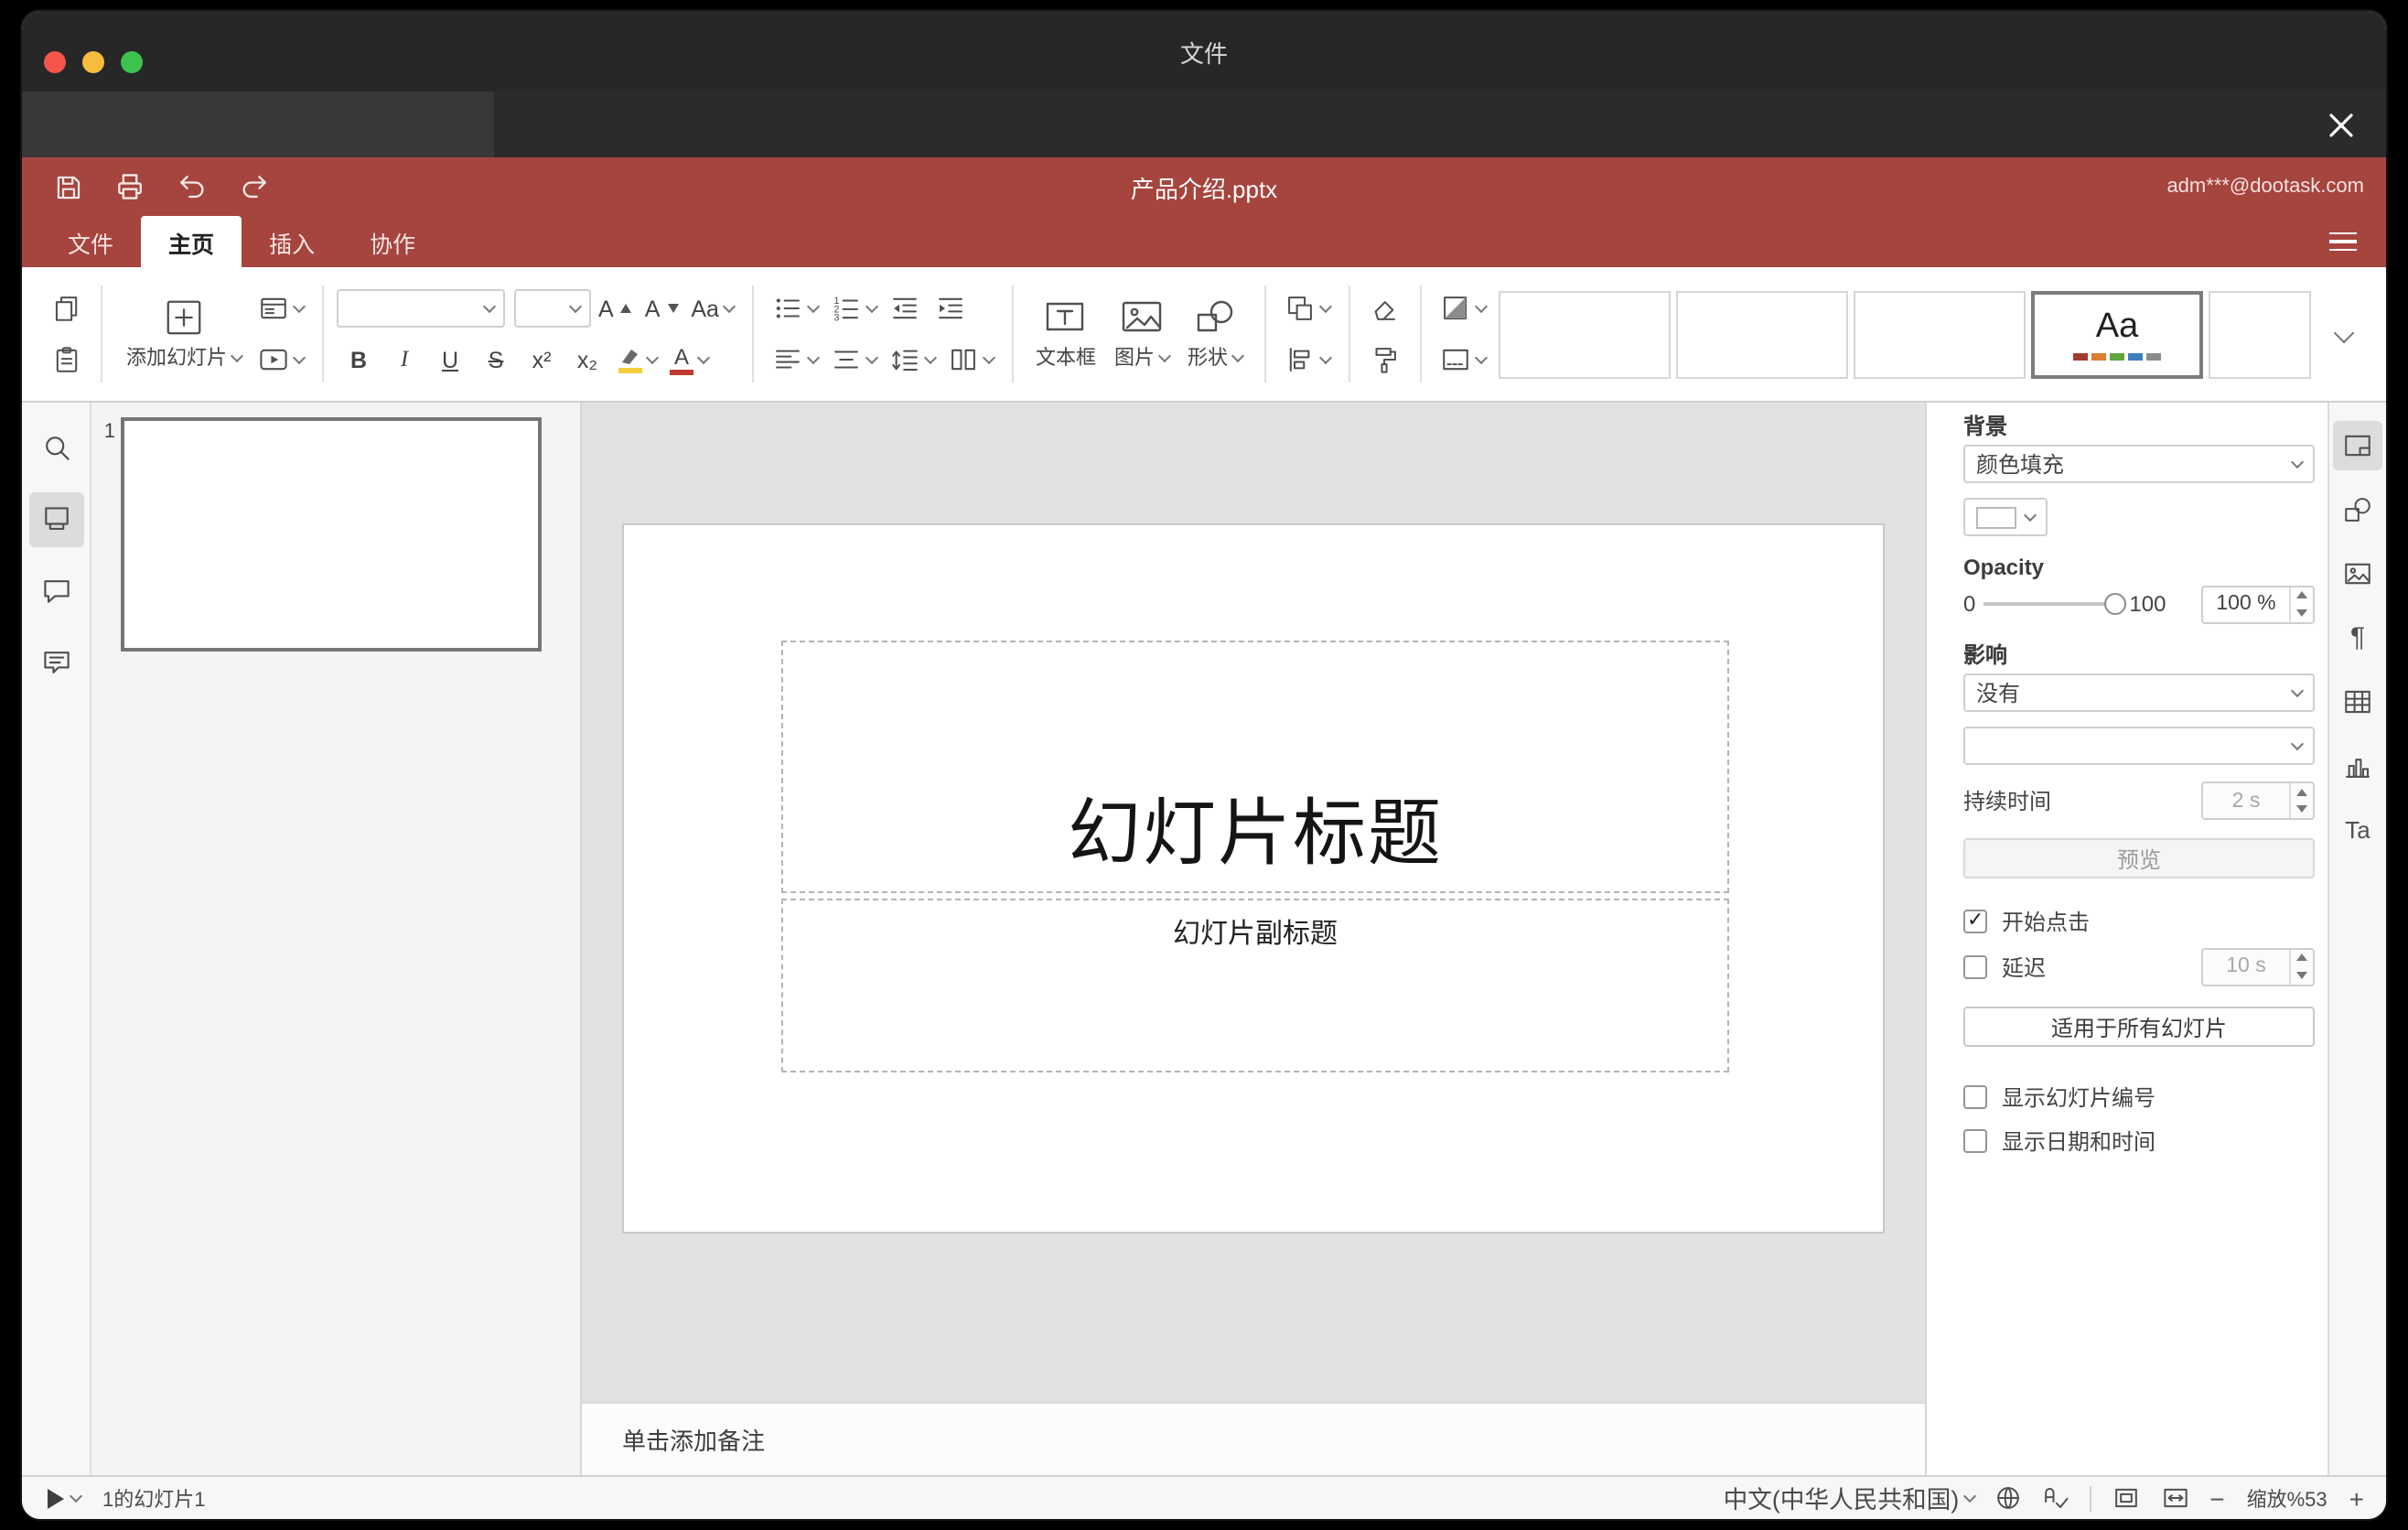  Describe the element at coordinates (1463, 359) in the screenshot. I see `insert-placeholder-button` at that location.